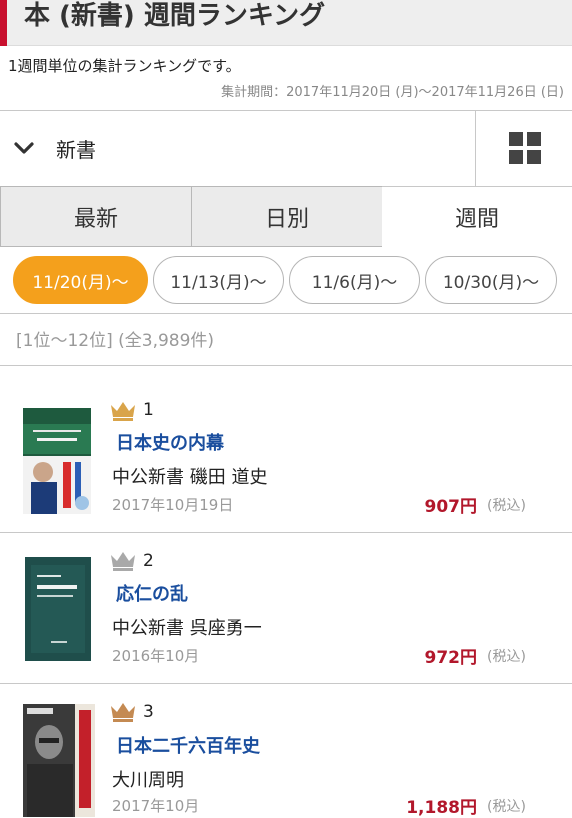 The width and height of the screenshot is (572, 818). I want to click on publisher-author: 中公新書 磯田 道史, so click(190, 477).